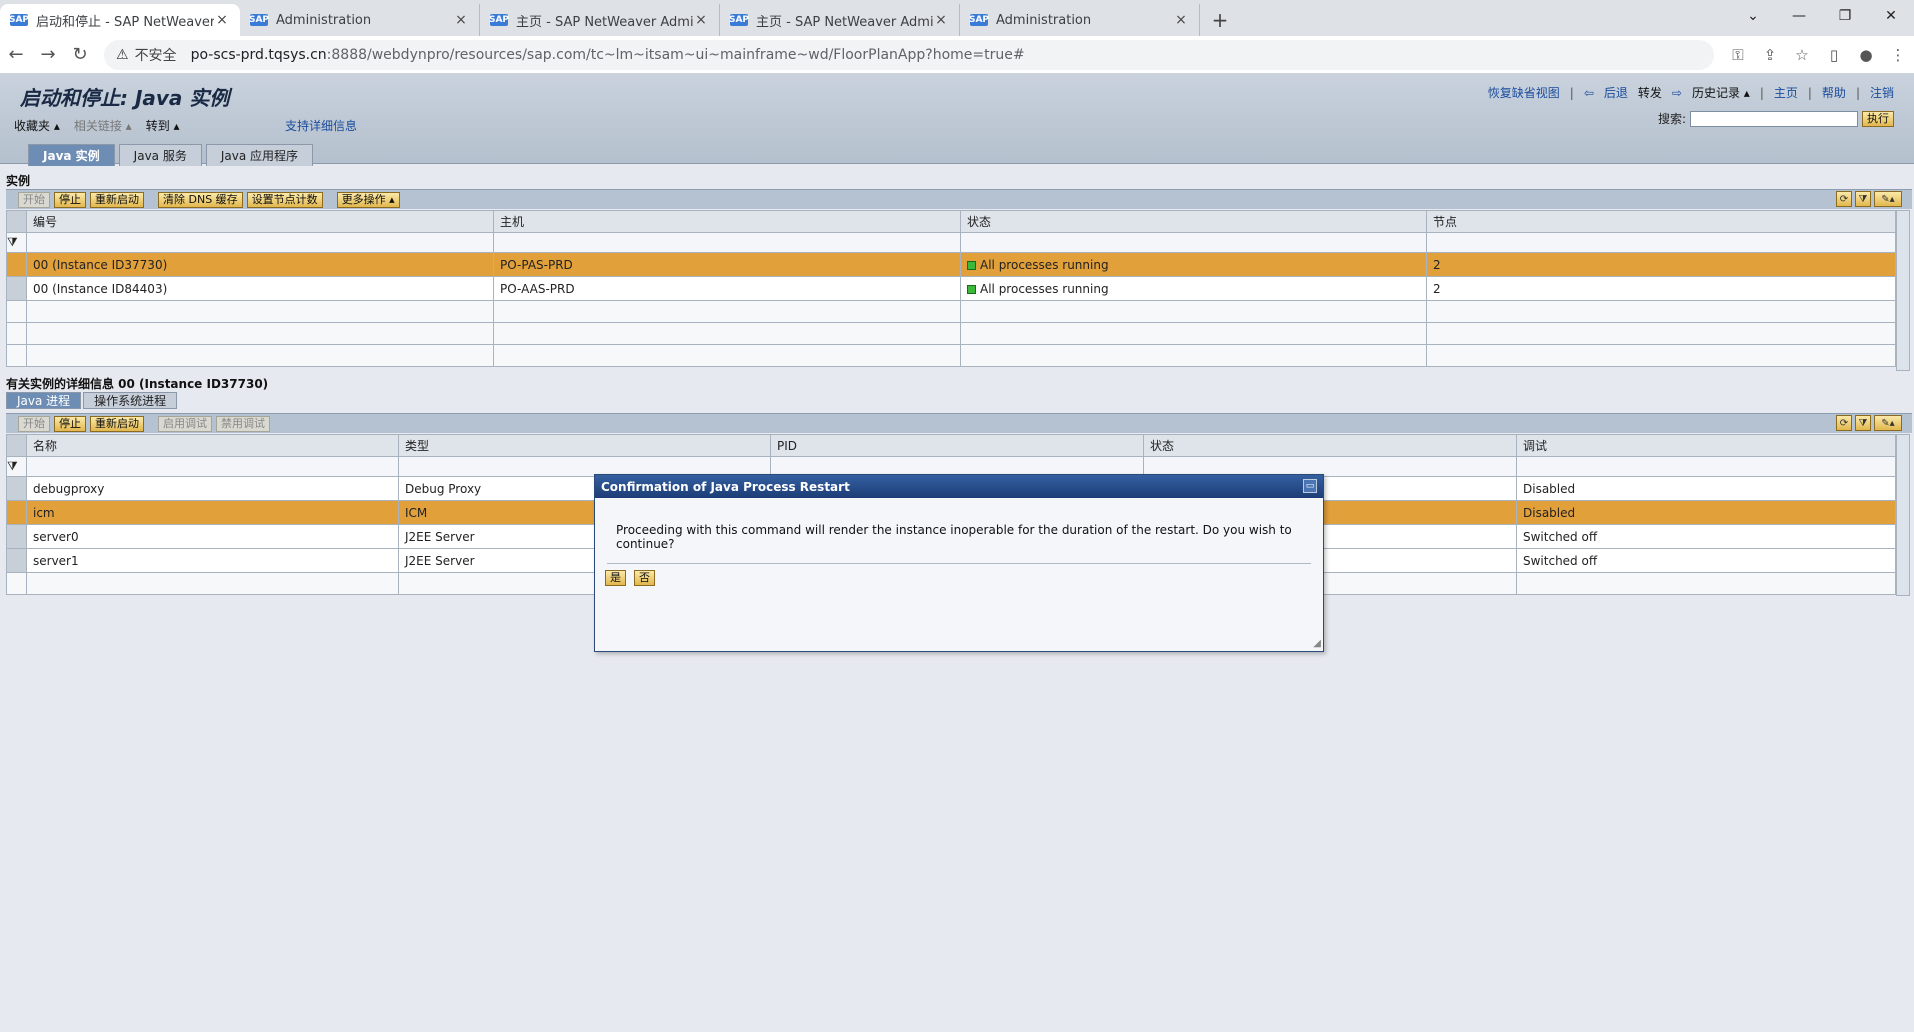  I want to click on close-window-icon: ✕, so click(1891, 16).